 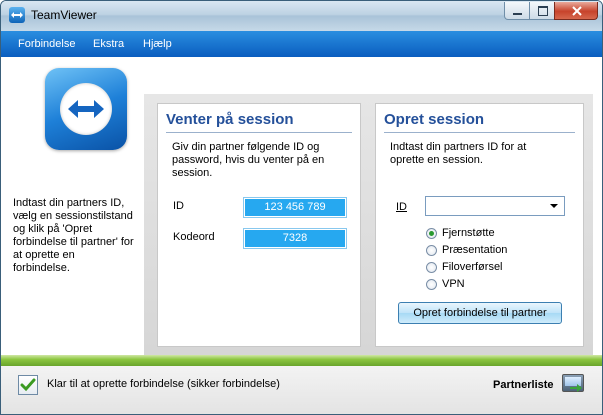 What do you see at coordinates (495, 206) in the screenshot?
I see `partner-id-input` at bounding box center [495, 206].